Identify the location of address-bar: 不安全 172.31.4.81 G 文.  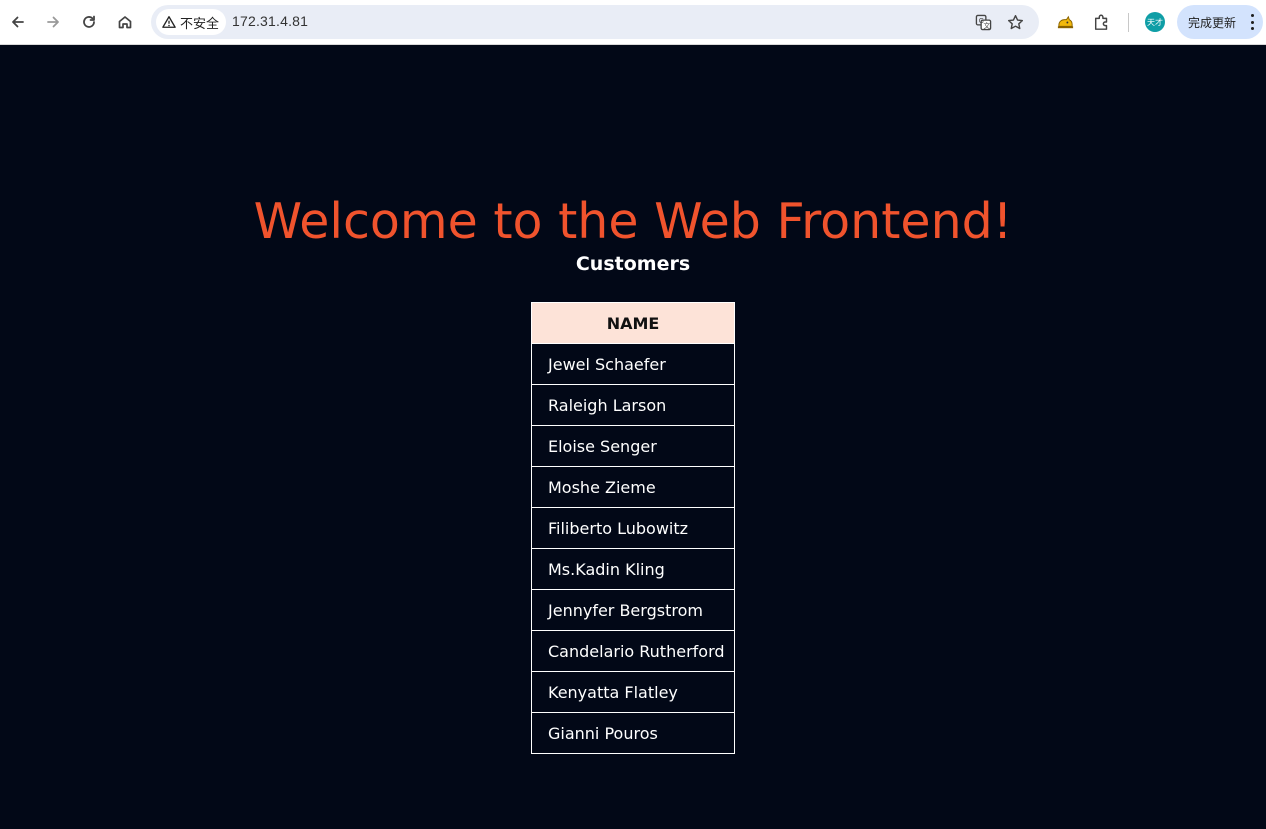
(595, 22).